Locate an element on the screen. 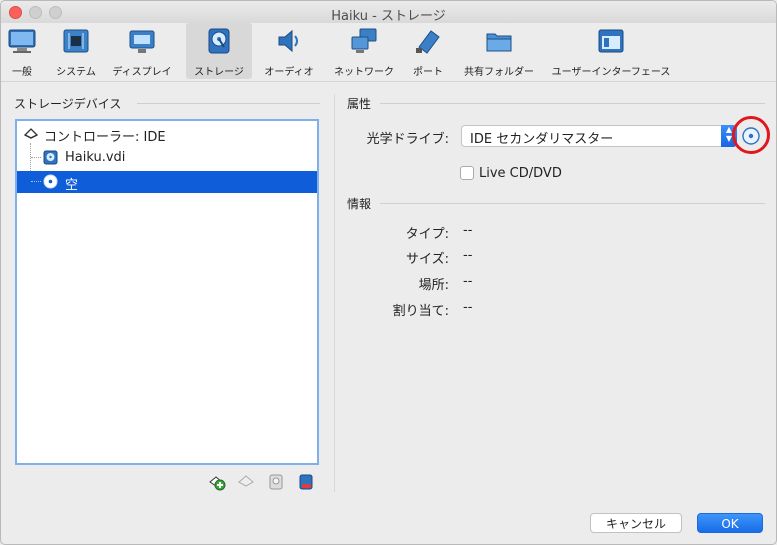 The height and width of the screenshot is (545, 777). remove-attachment-button is located at coordinates (306, 482).